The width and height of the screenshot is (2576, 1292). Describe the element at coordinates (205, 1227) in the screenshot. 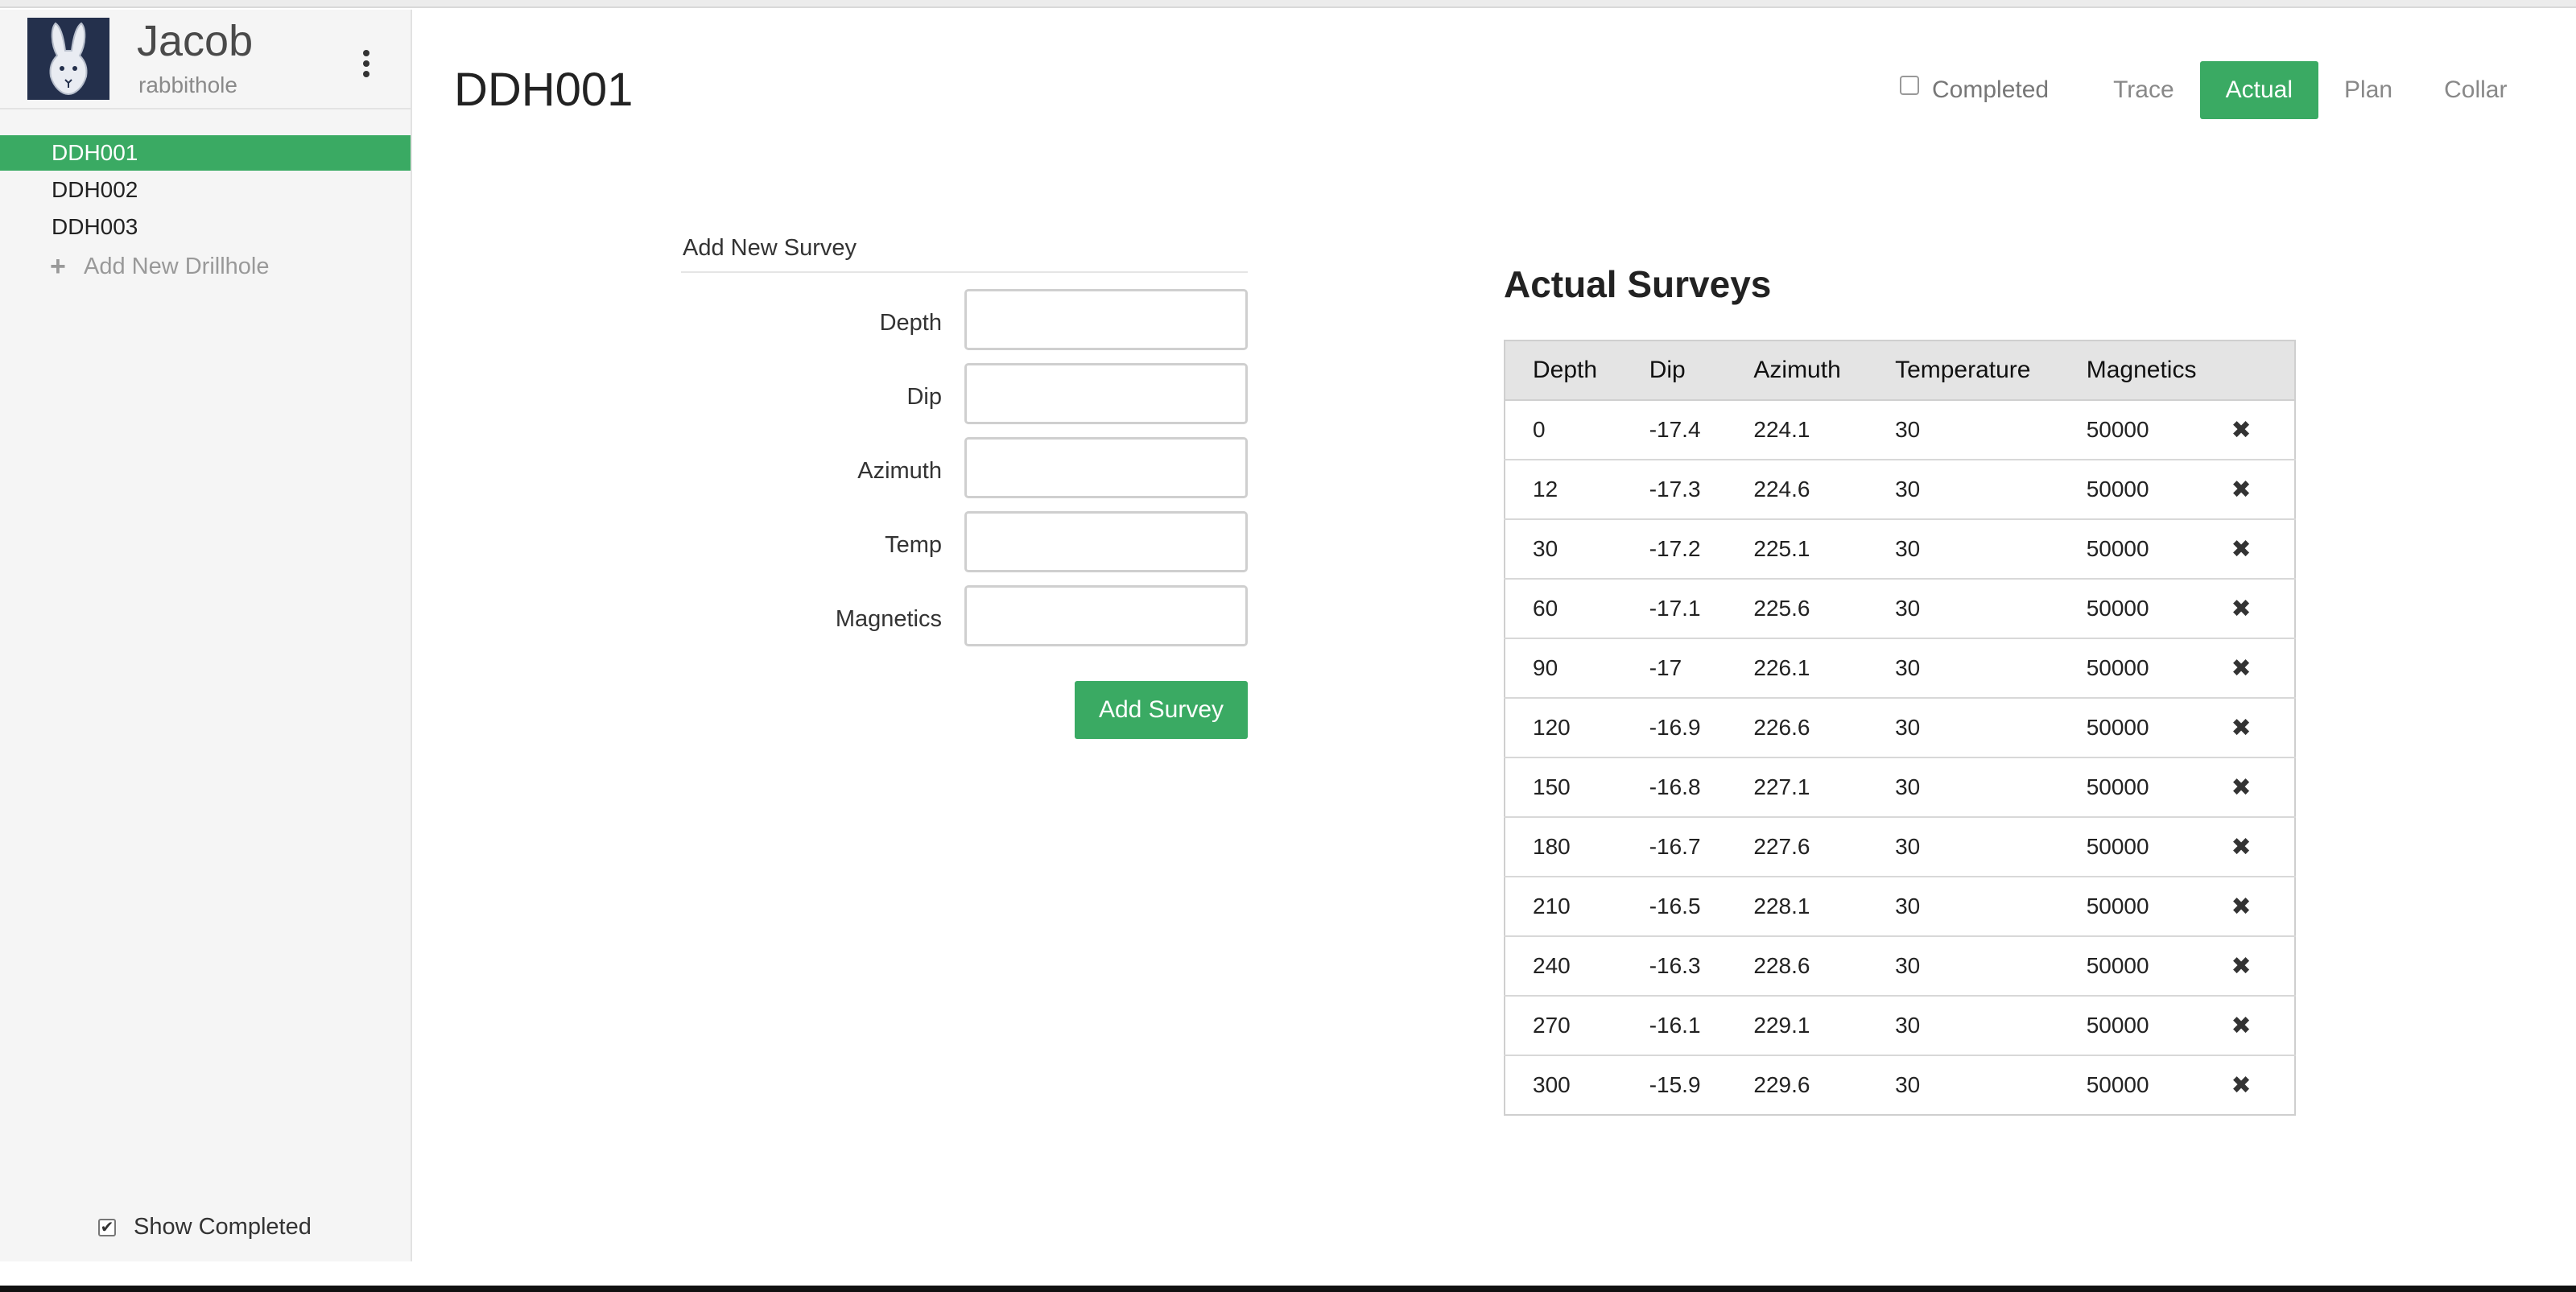

I see `show-completed-toggle: ✔ Show Completed` at that location.